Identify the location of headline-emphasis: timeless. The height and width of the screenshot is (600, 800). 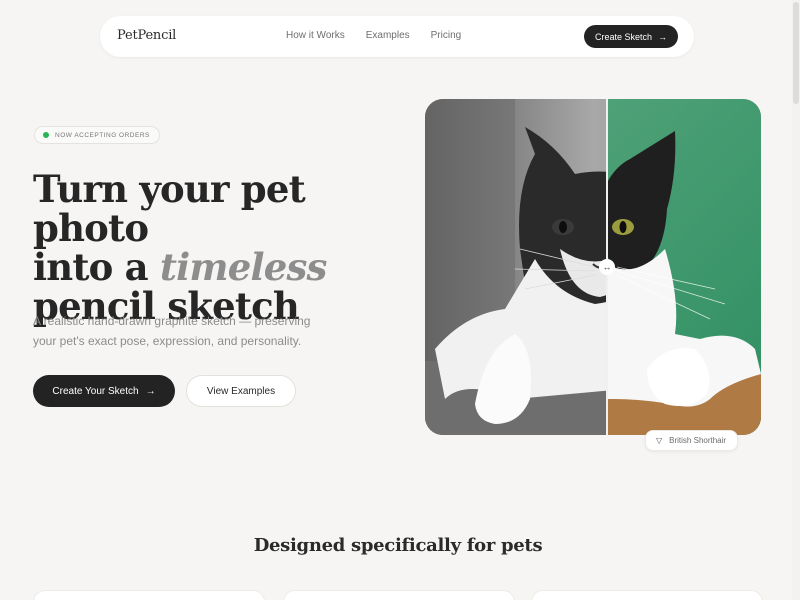
(243, 267).